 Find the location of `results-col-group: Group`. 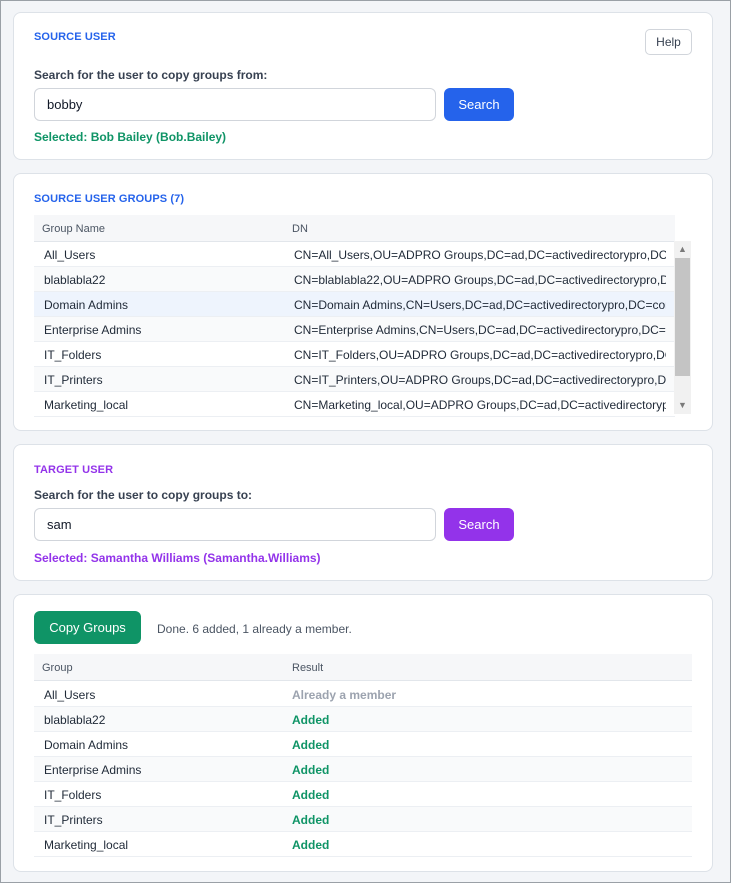

results-col-group: Group is located at coordinates (57, 668).